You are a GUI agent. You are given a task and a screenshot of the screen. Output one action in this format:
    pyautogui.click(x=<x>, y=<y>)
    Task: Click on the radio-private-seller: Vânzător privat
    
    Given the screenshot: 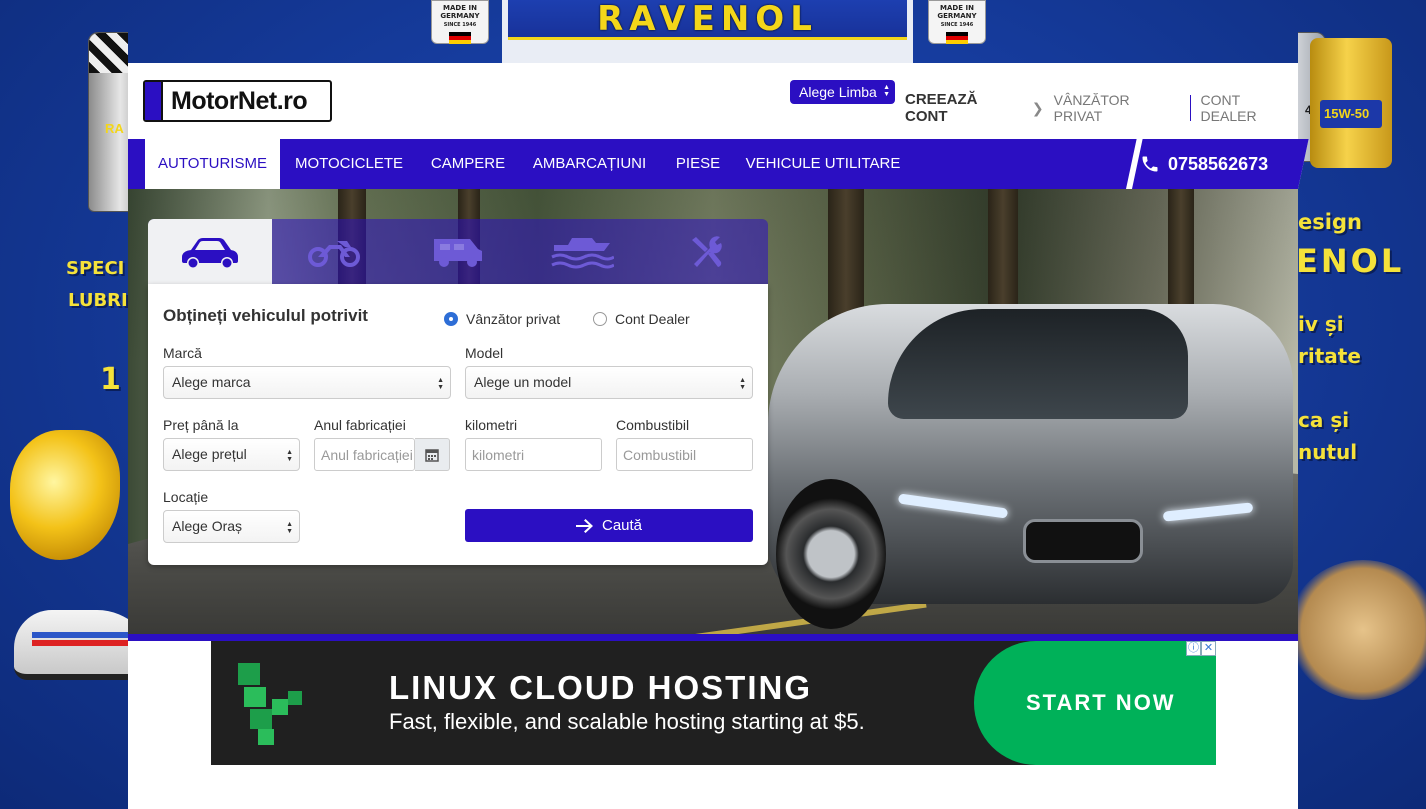 What is the action you would take?
    pyautogui.click(x=502, y=319)
    